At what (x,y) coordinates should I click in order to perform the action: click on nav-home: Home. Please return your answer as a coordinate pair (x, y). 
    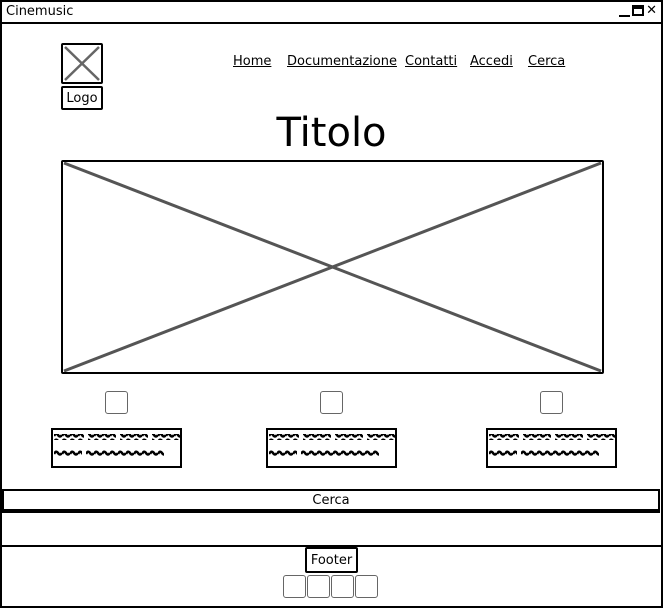
    Looking at the image, I should click on (252, 61).